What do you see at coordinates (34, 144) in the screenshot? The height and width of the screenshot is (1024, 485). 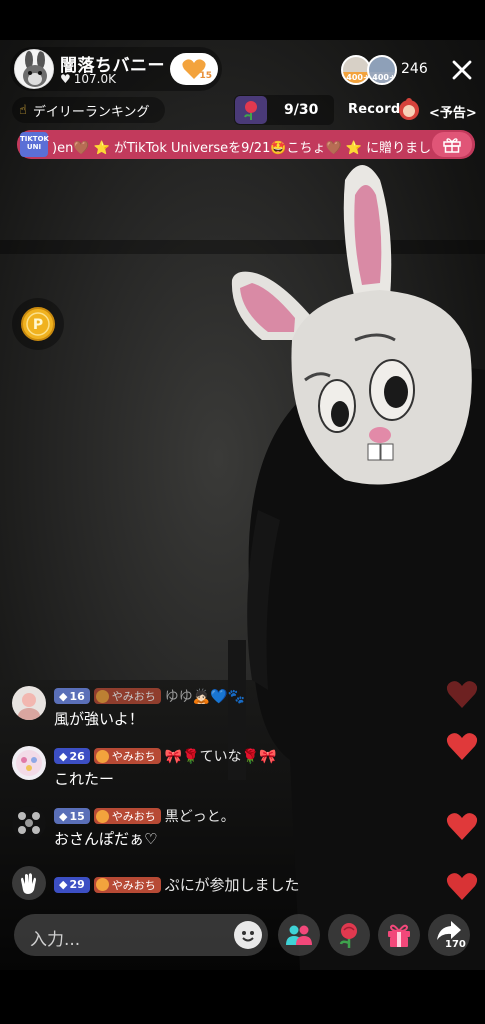 I see `tiktok-universe-icon: TIKTOK UNI` at bounding box center [34, 144].